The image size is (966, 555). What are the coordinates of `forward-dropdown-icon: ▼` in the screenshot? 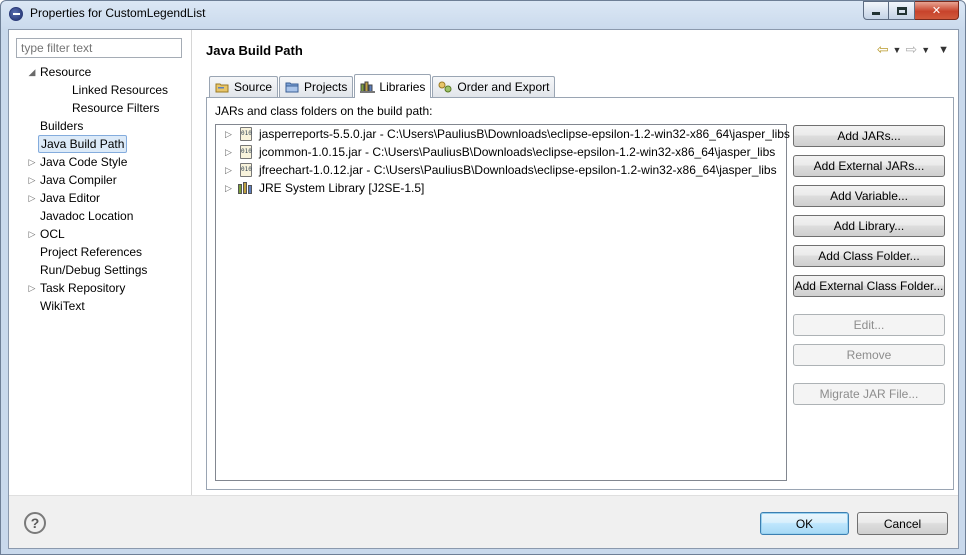 It's located at (925, 50).